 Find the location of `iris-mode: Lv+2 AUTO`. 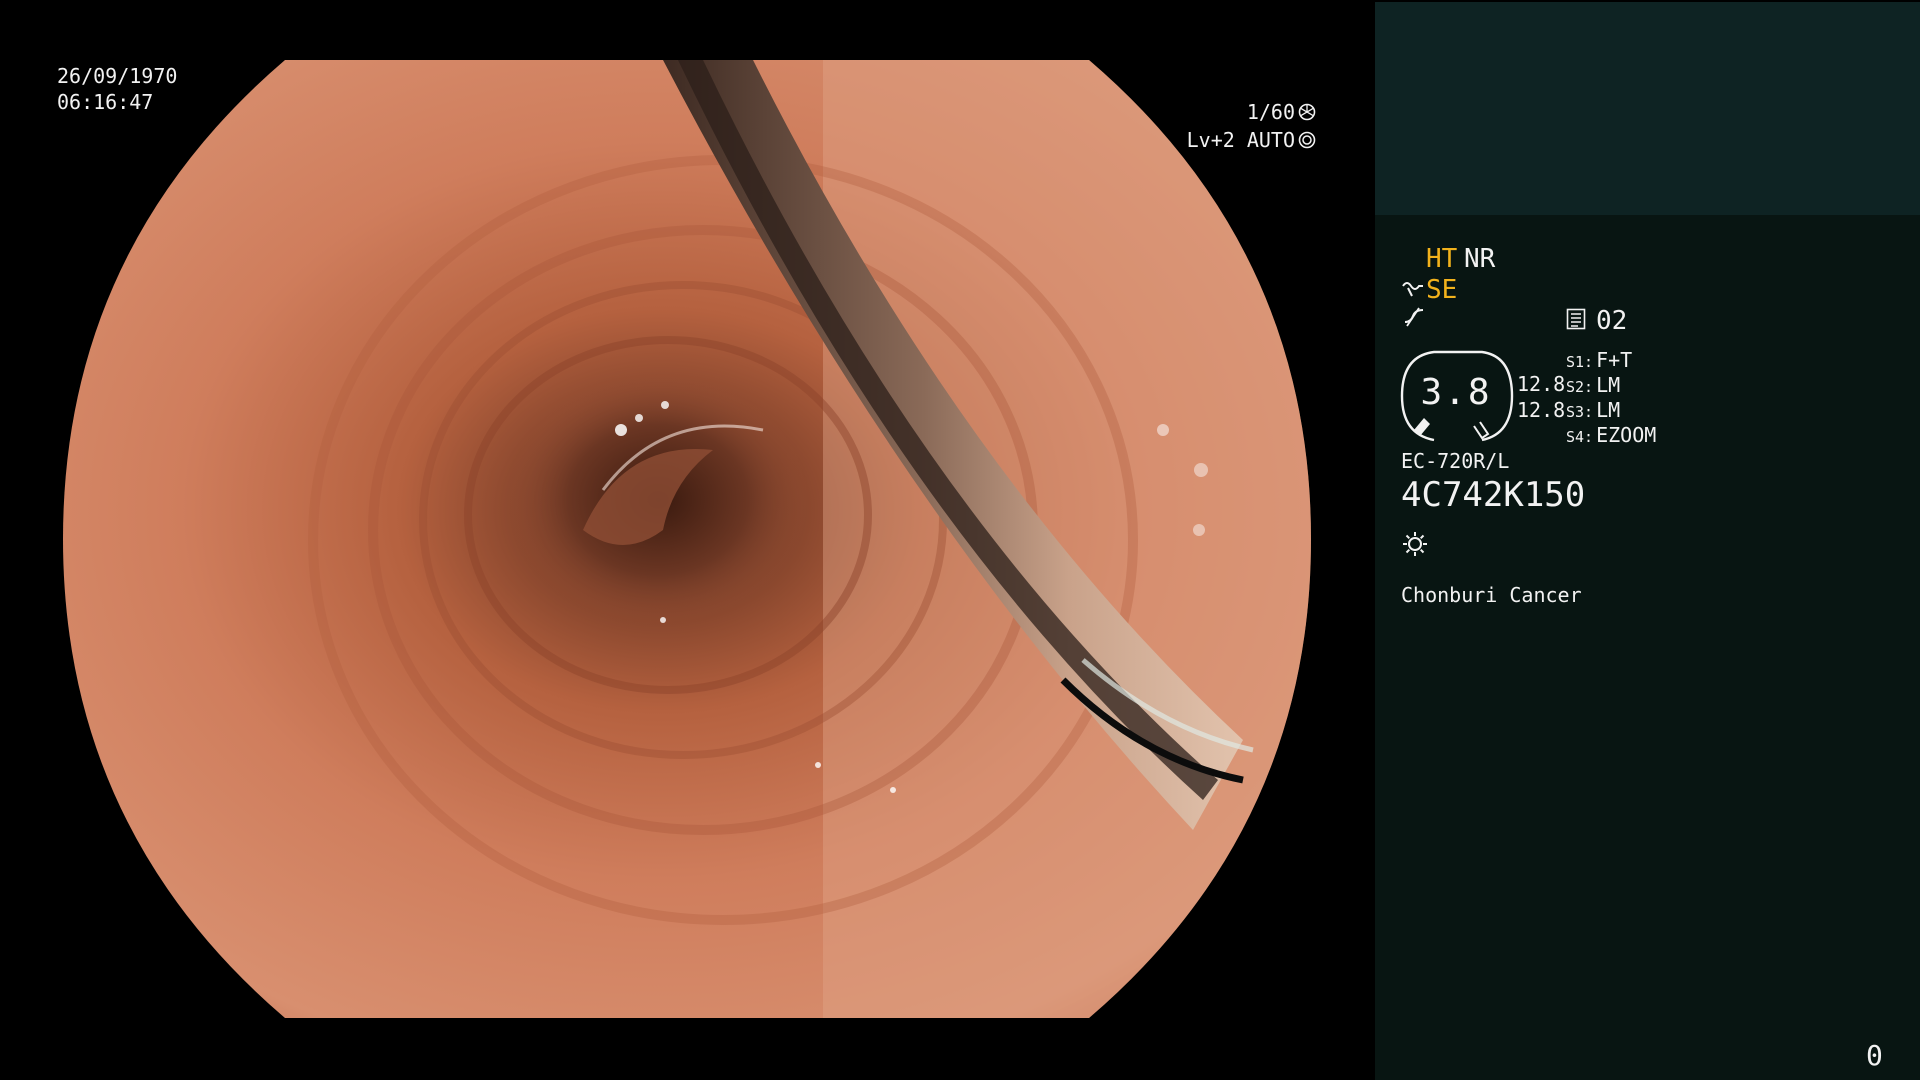

iris-mode: Lv+2 AUTO is located at coordinates (1240, 140).